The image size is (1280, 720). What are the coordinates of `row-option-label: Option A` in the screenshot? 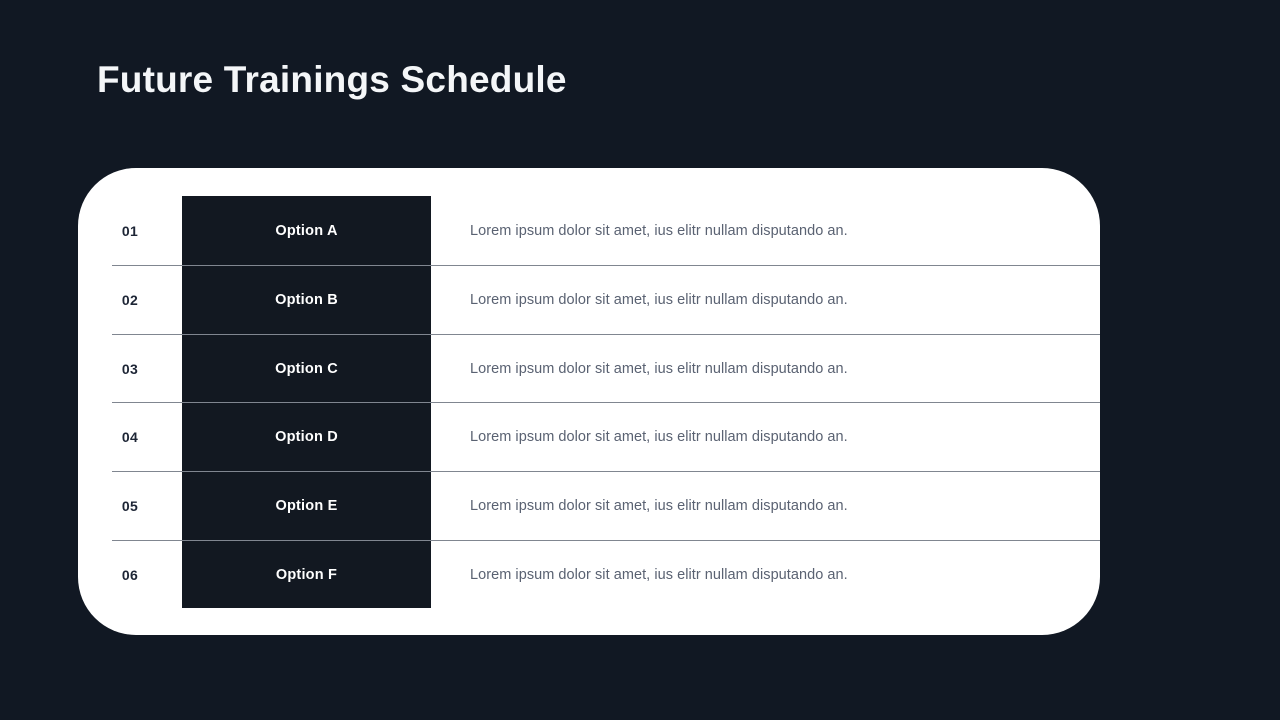 It's located at (306, 231).